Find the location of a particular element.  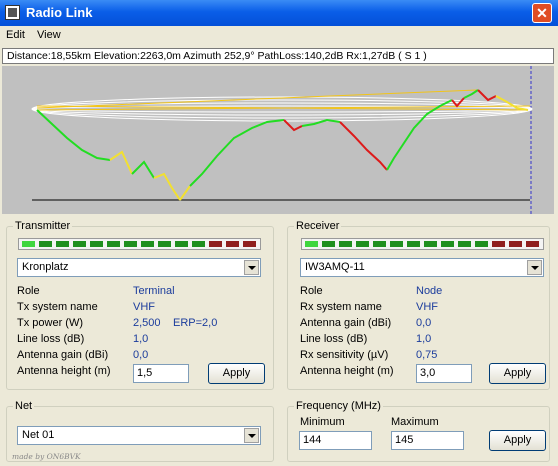

menu-edit: Edit is located at coordinates (15, 35).